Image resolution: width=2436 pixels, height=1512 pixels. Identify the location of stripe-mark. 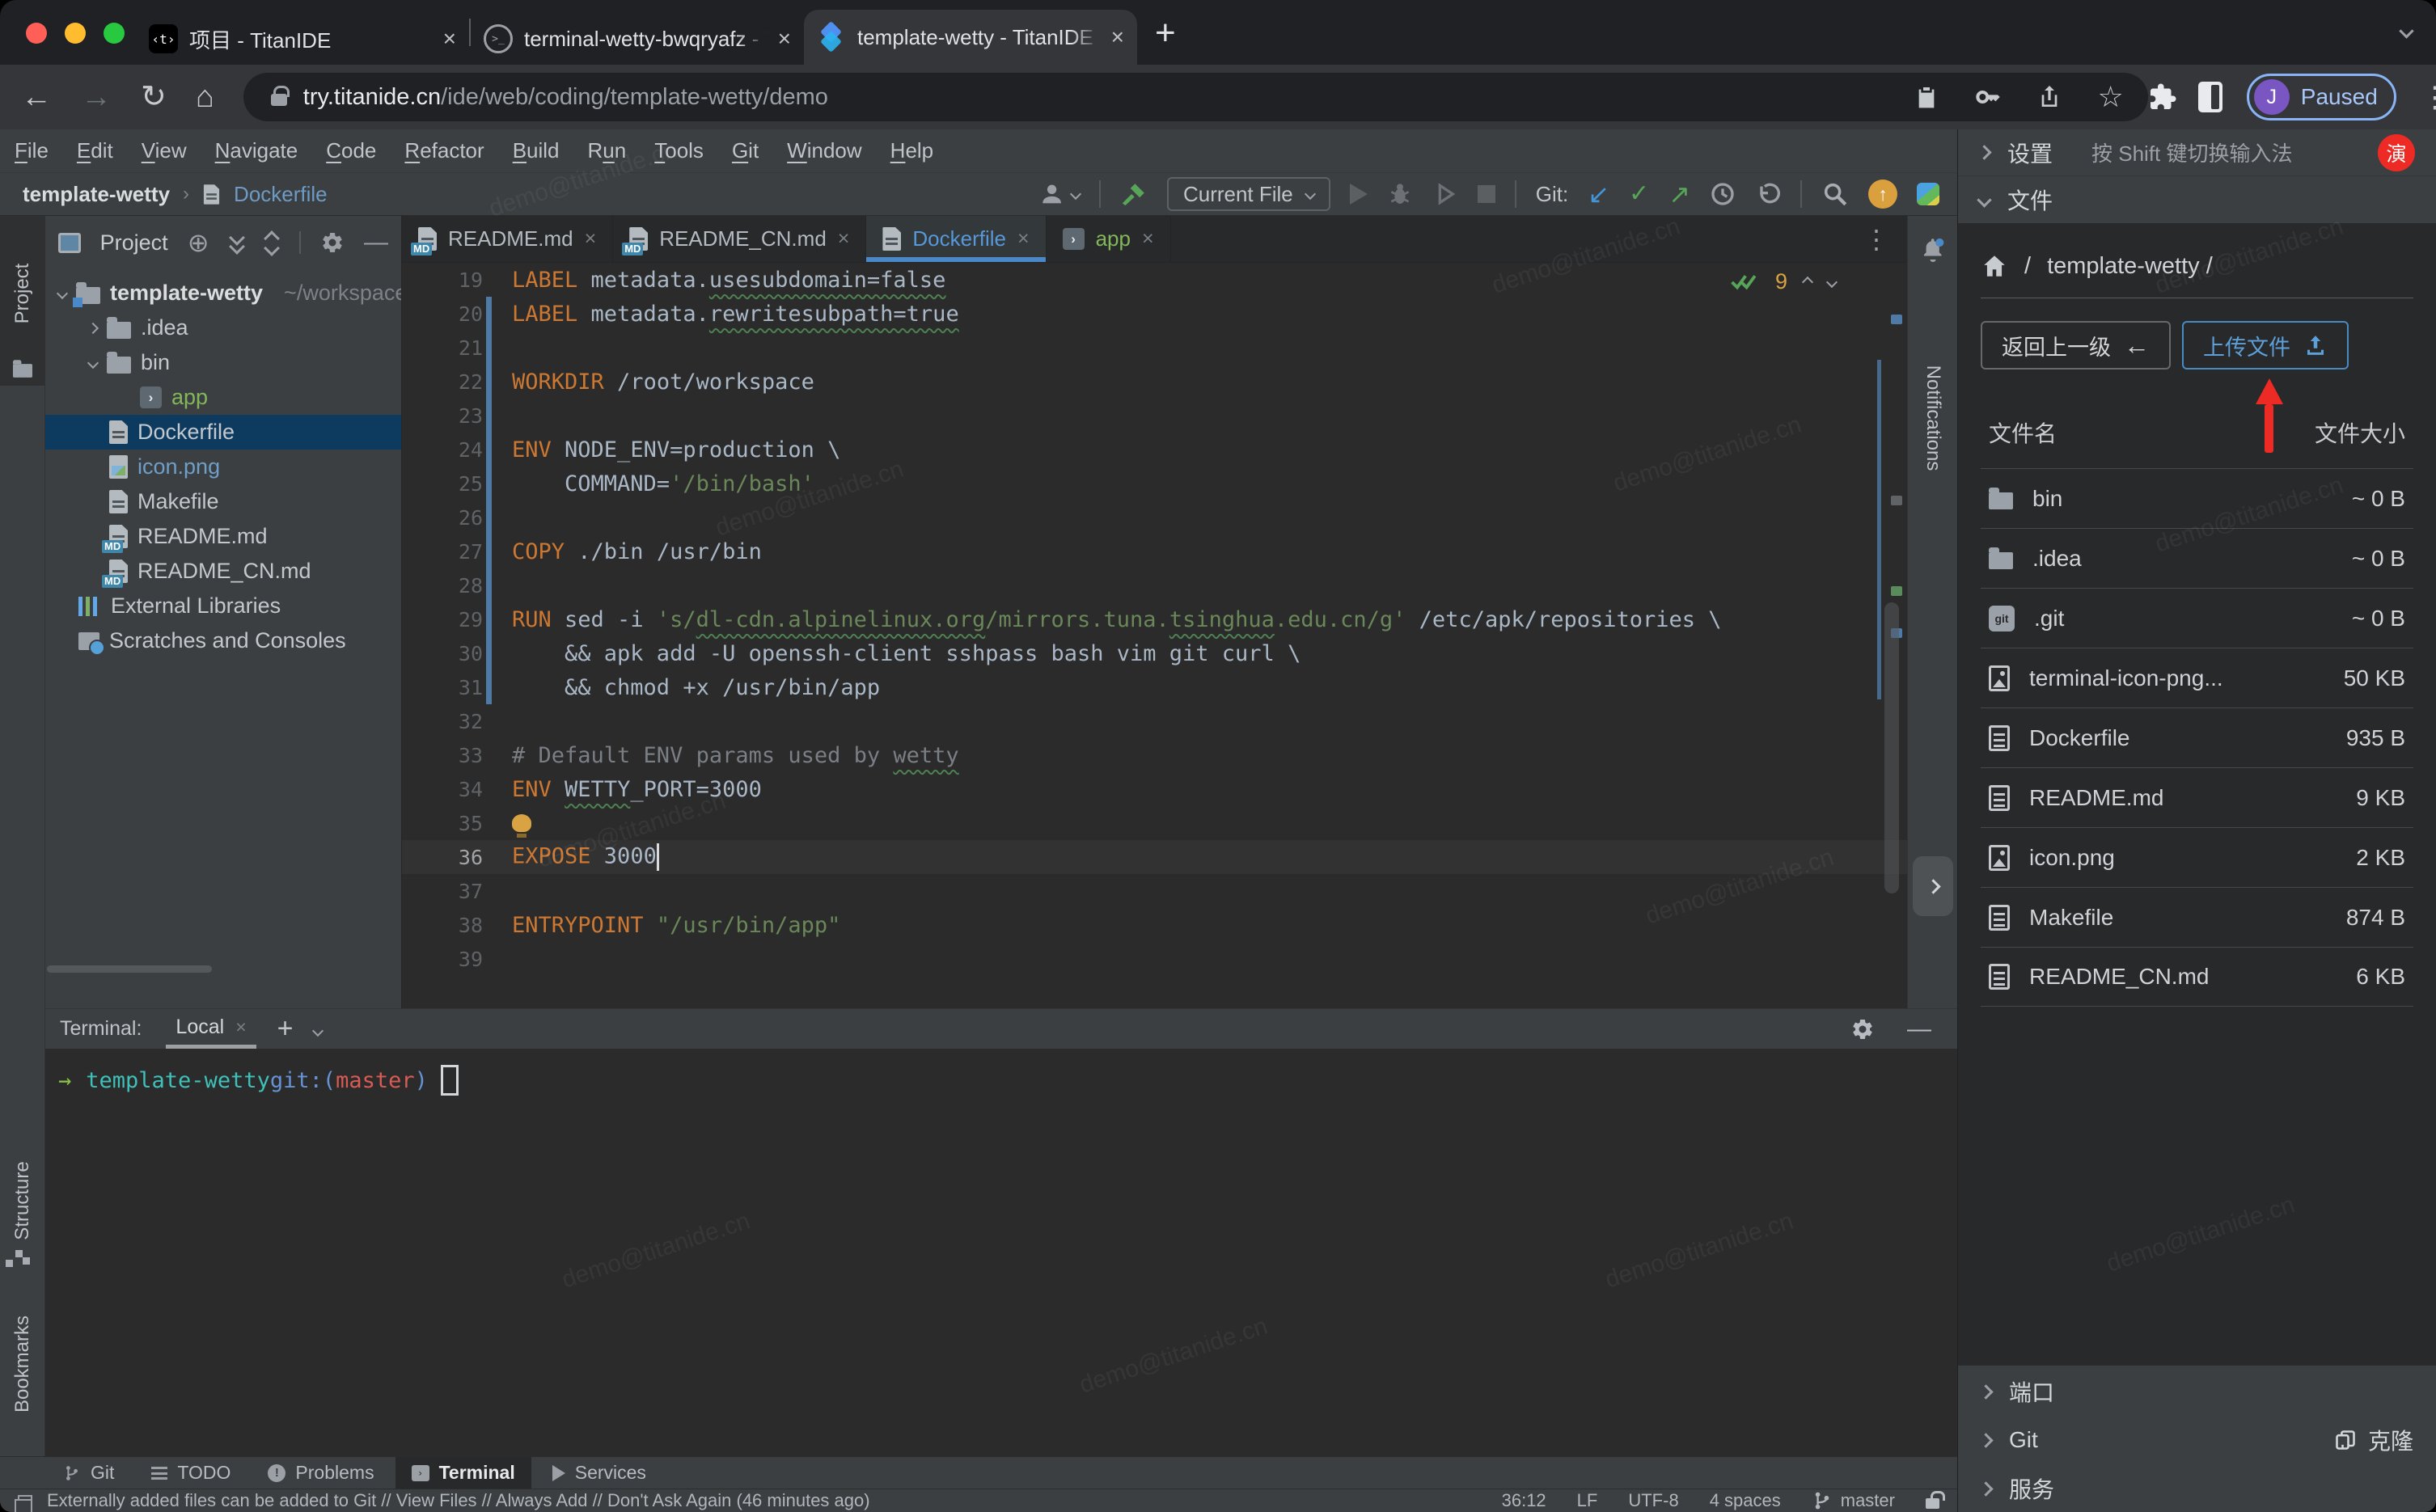
(1896, 500).